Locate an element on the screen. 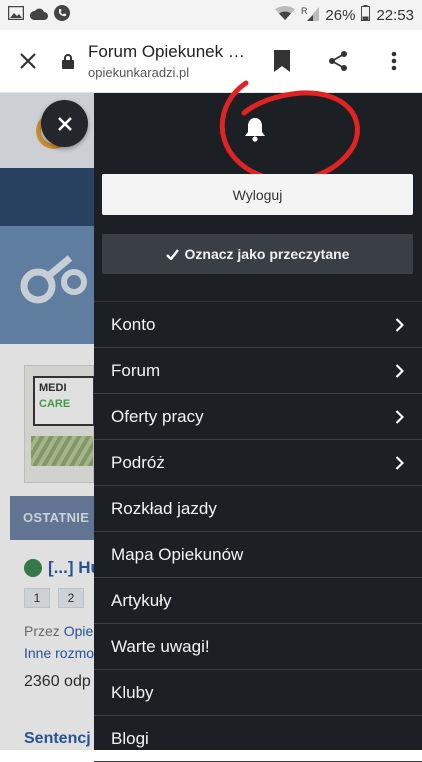  menu-item-label: Forum is located at coordinates (136, 370).